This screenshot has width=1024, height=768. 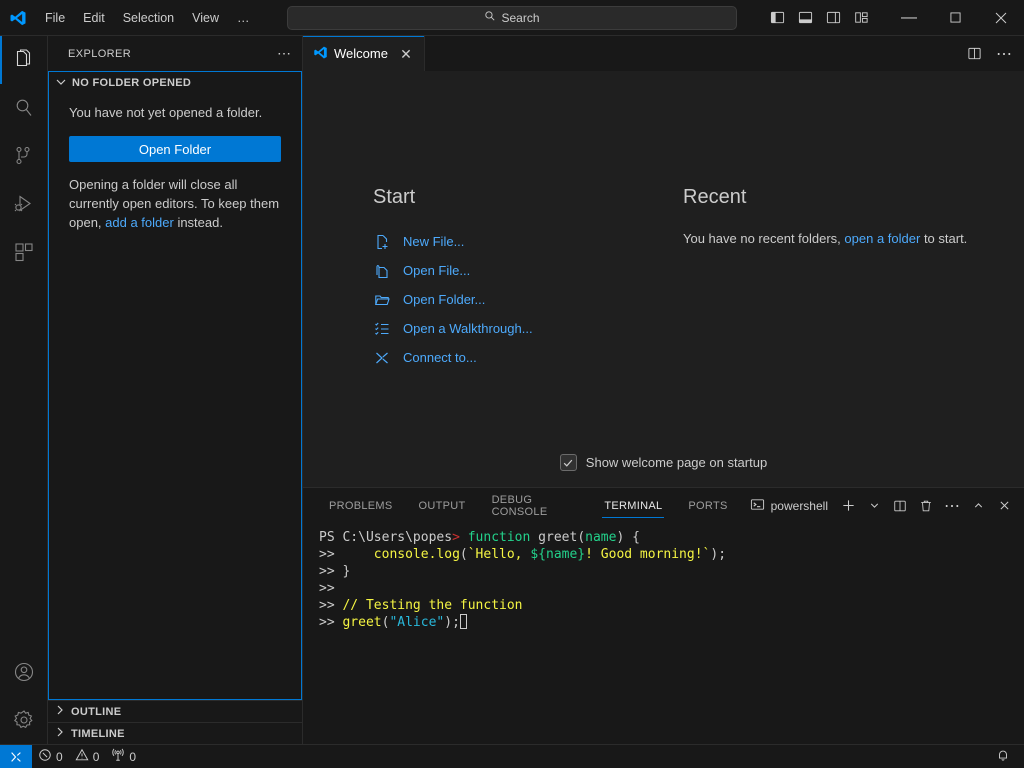 What do you see at coordinates (499, 554) in the screenshot?
I see `terminal-segment: `Hello,` at bounding box center [499, 554].